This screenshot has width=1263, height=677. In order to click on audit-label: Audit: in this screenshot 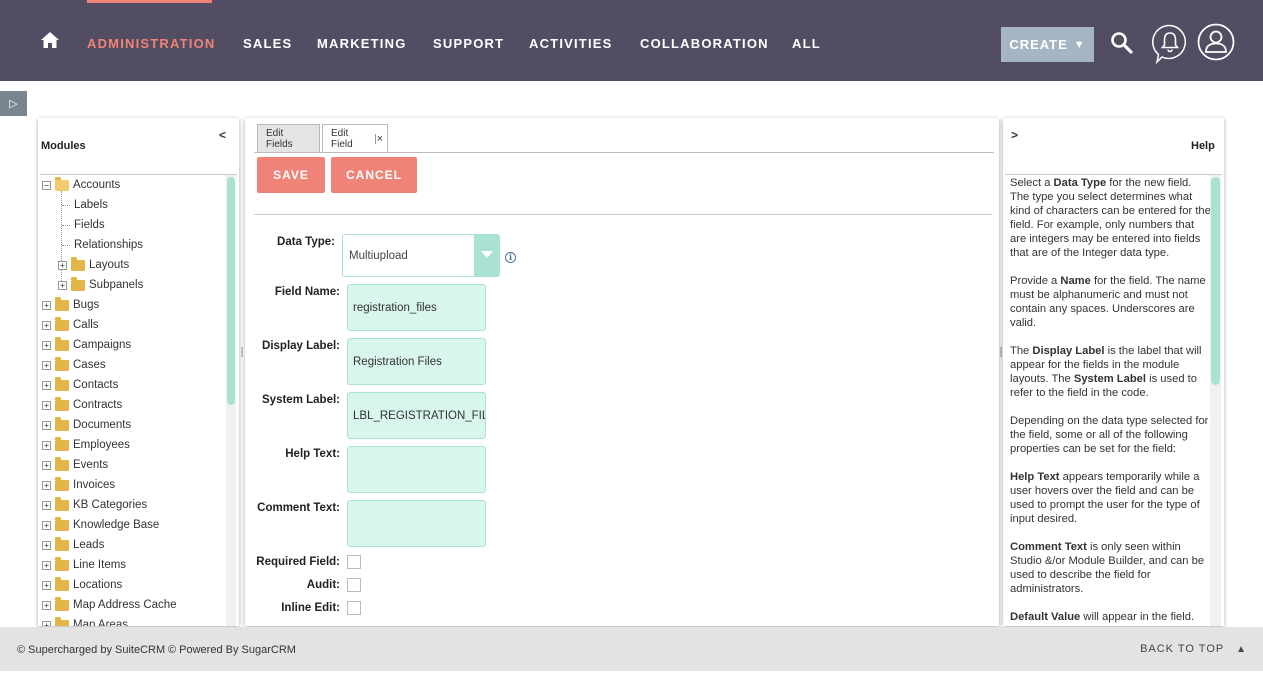, I will do `click(323, 585)`.